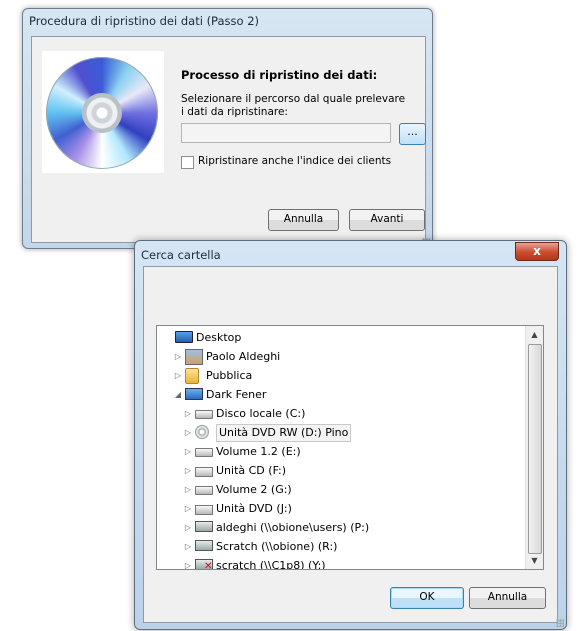  I want to click on tree-item-label: Paolo Aldeghi, so click(243, 356).